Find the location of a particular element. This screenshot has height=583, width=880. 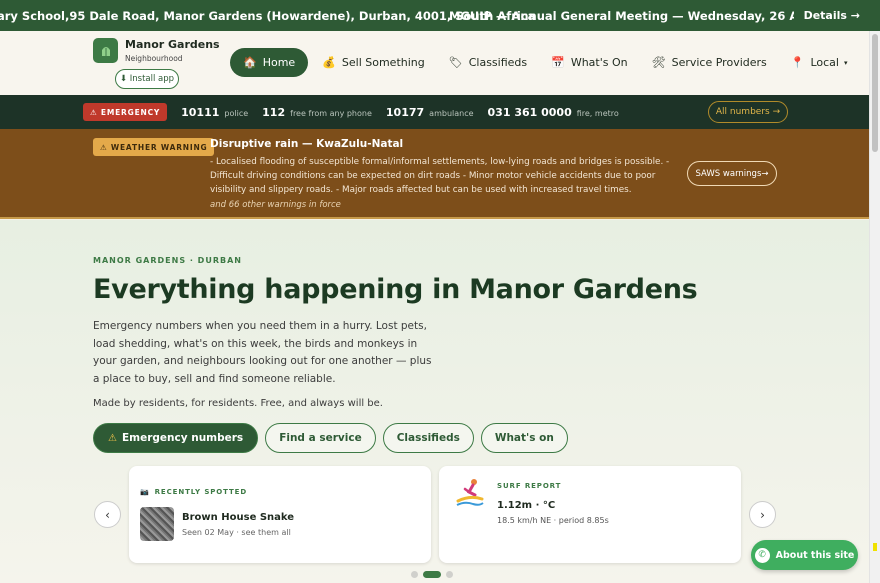

emergency-number-label: fire, metro is located at coordinates (597, 113).